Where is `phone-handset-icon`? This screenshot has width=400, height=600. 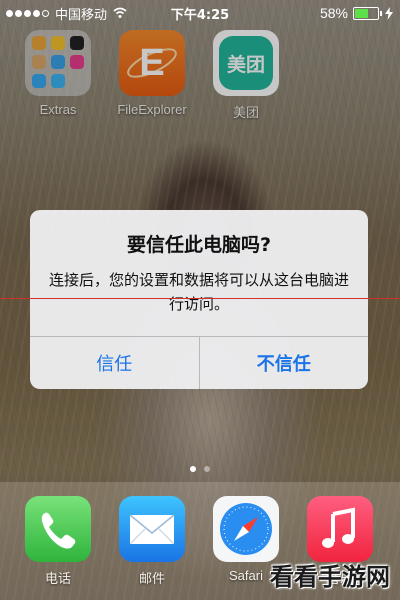 phone-handset-icon is located at coordinates (58, 530).